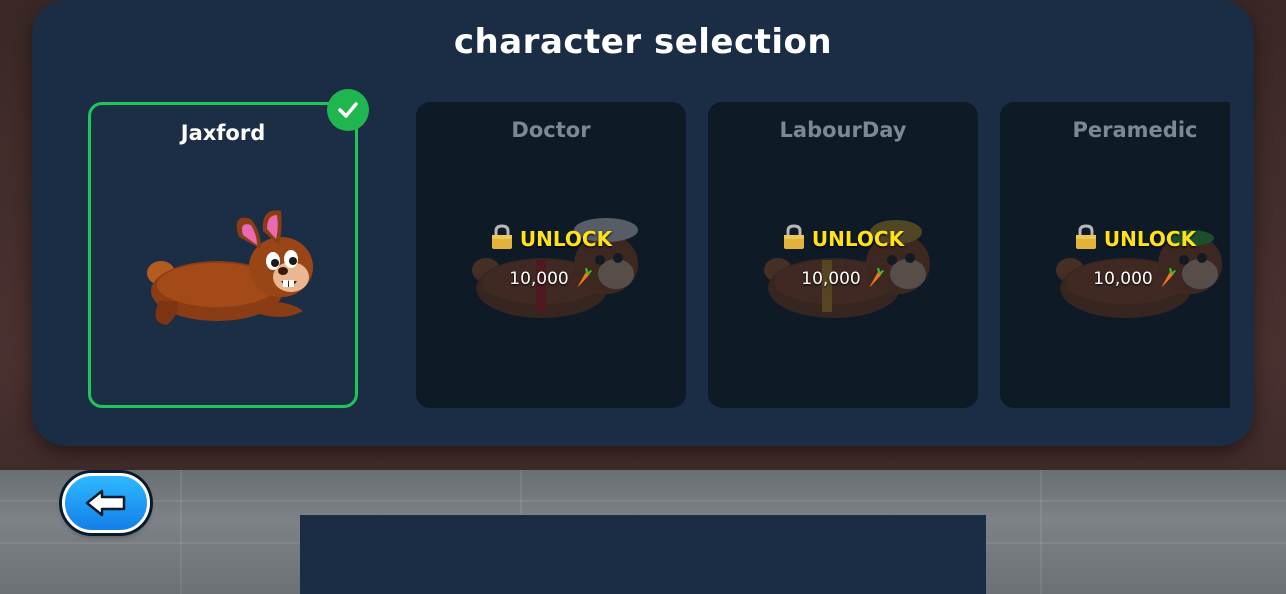  I want to click on character-name: Jaxford, so click(223, 133).